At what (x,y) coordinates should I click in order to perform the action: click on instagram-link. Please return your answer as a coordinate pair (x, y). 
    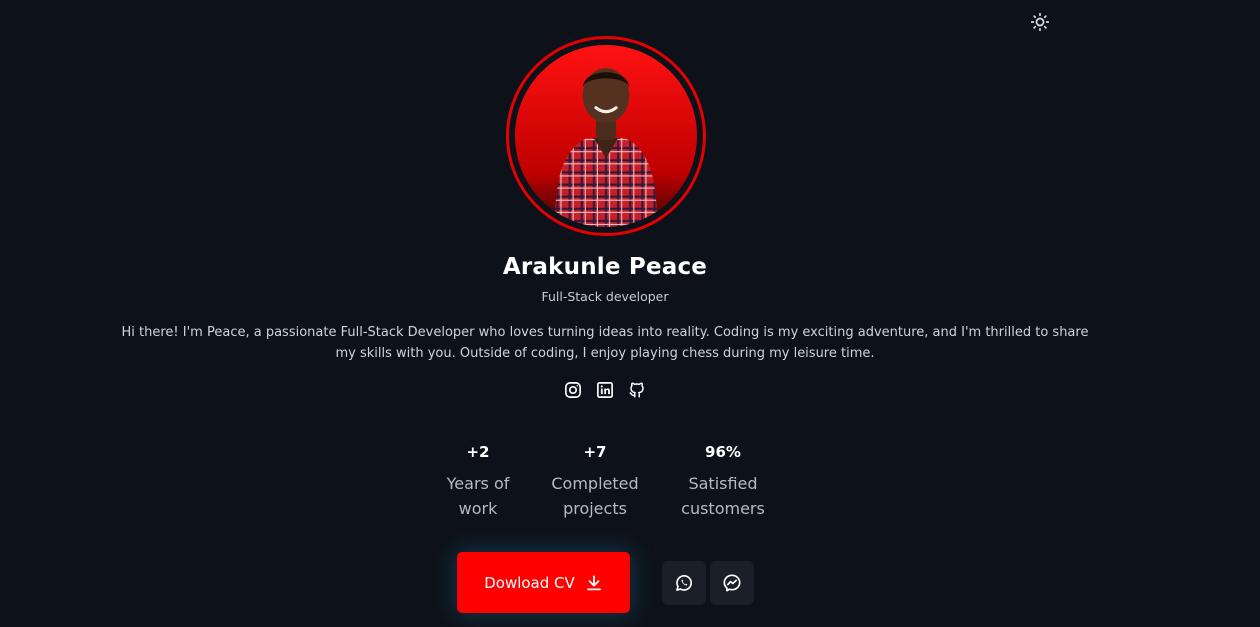
    Looking at the image, I should click on (573, 390).